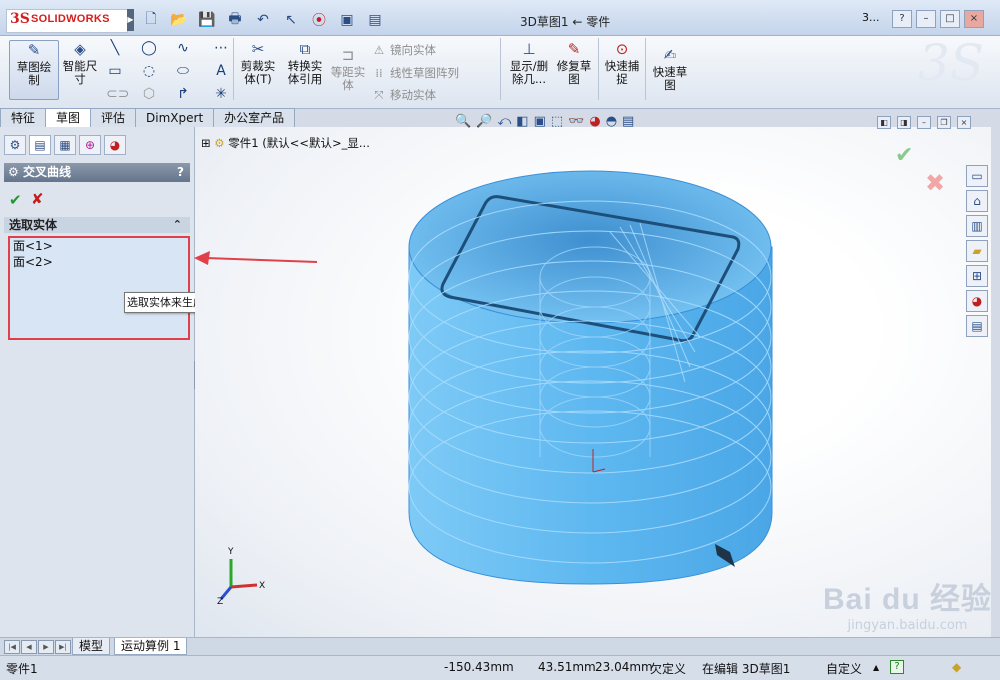 The height and width of the screenshot is (680, 1000). I want to click on zoom-to-fit-icon: 🔍, so click(463, 121).